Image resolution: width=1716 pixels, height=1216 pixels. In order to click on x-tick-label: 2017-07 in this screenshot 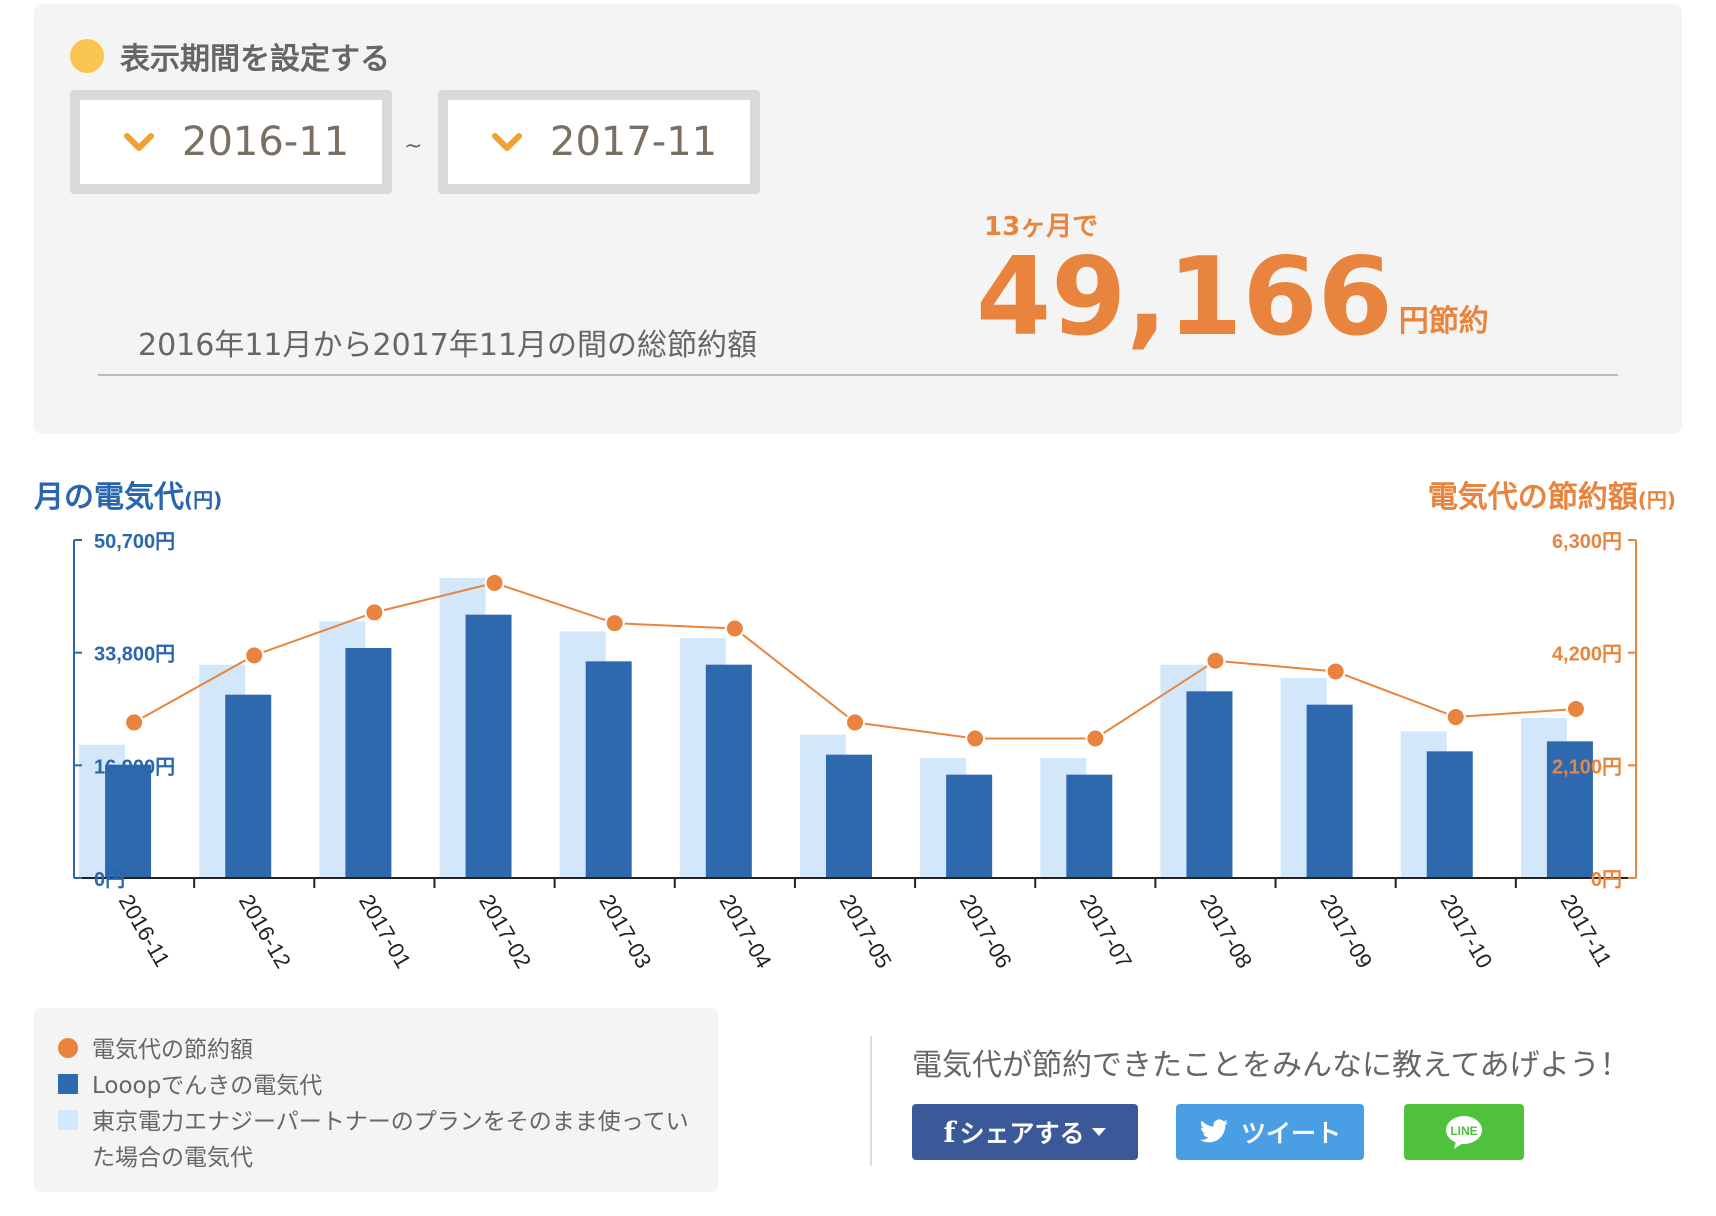, I will do `click(1106, 931)`.